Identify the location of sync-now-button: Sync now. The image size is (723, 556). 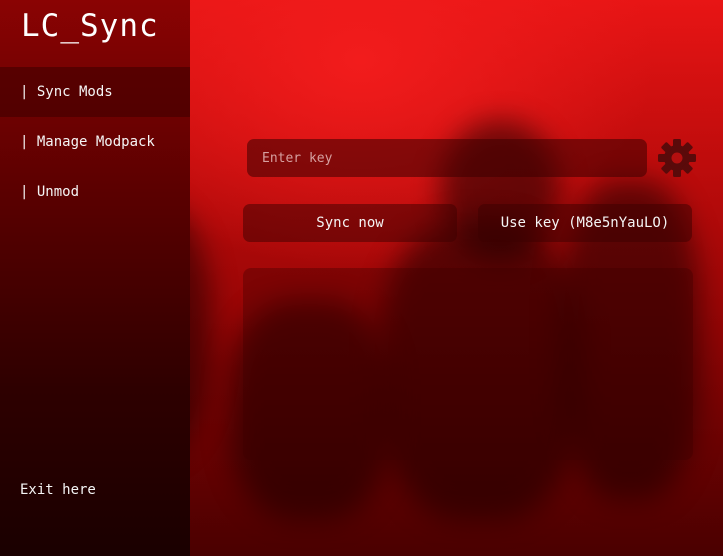
(350, 223).